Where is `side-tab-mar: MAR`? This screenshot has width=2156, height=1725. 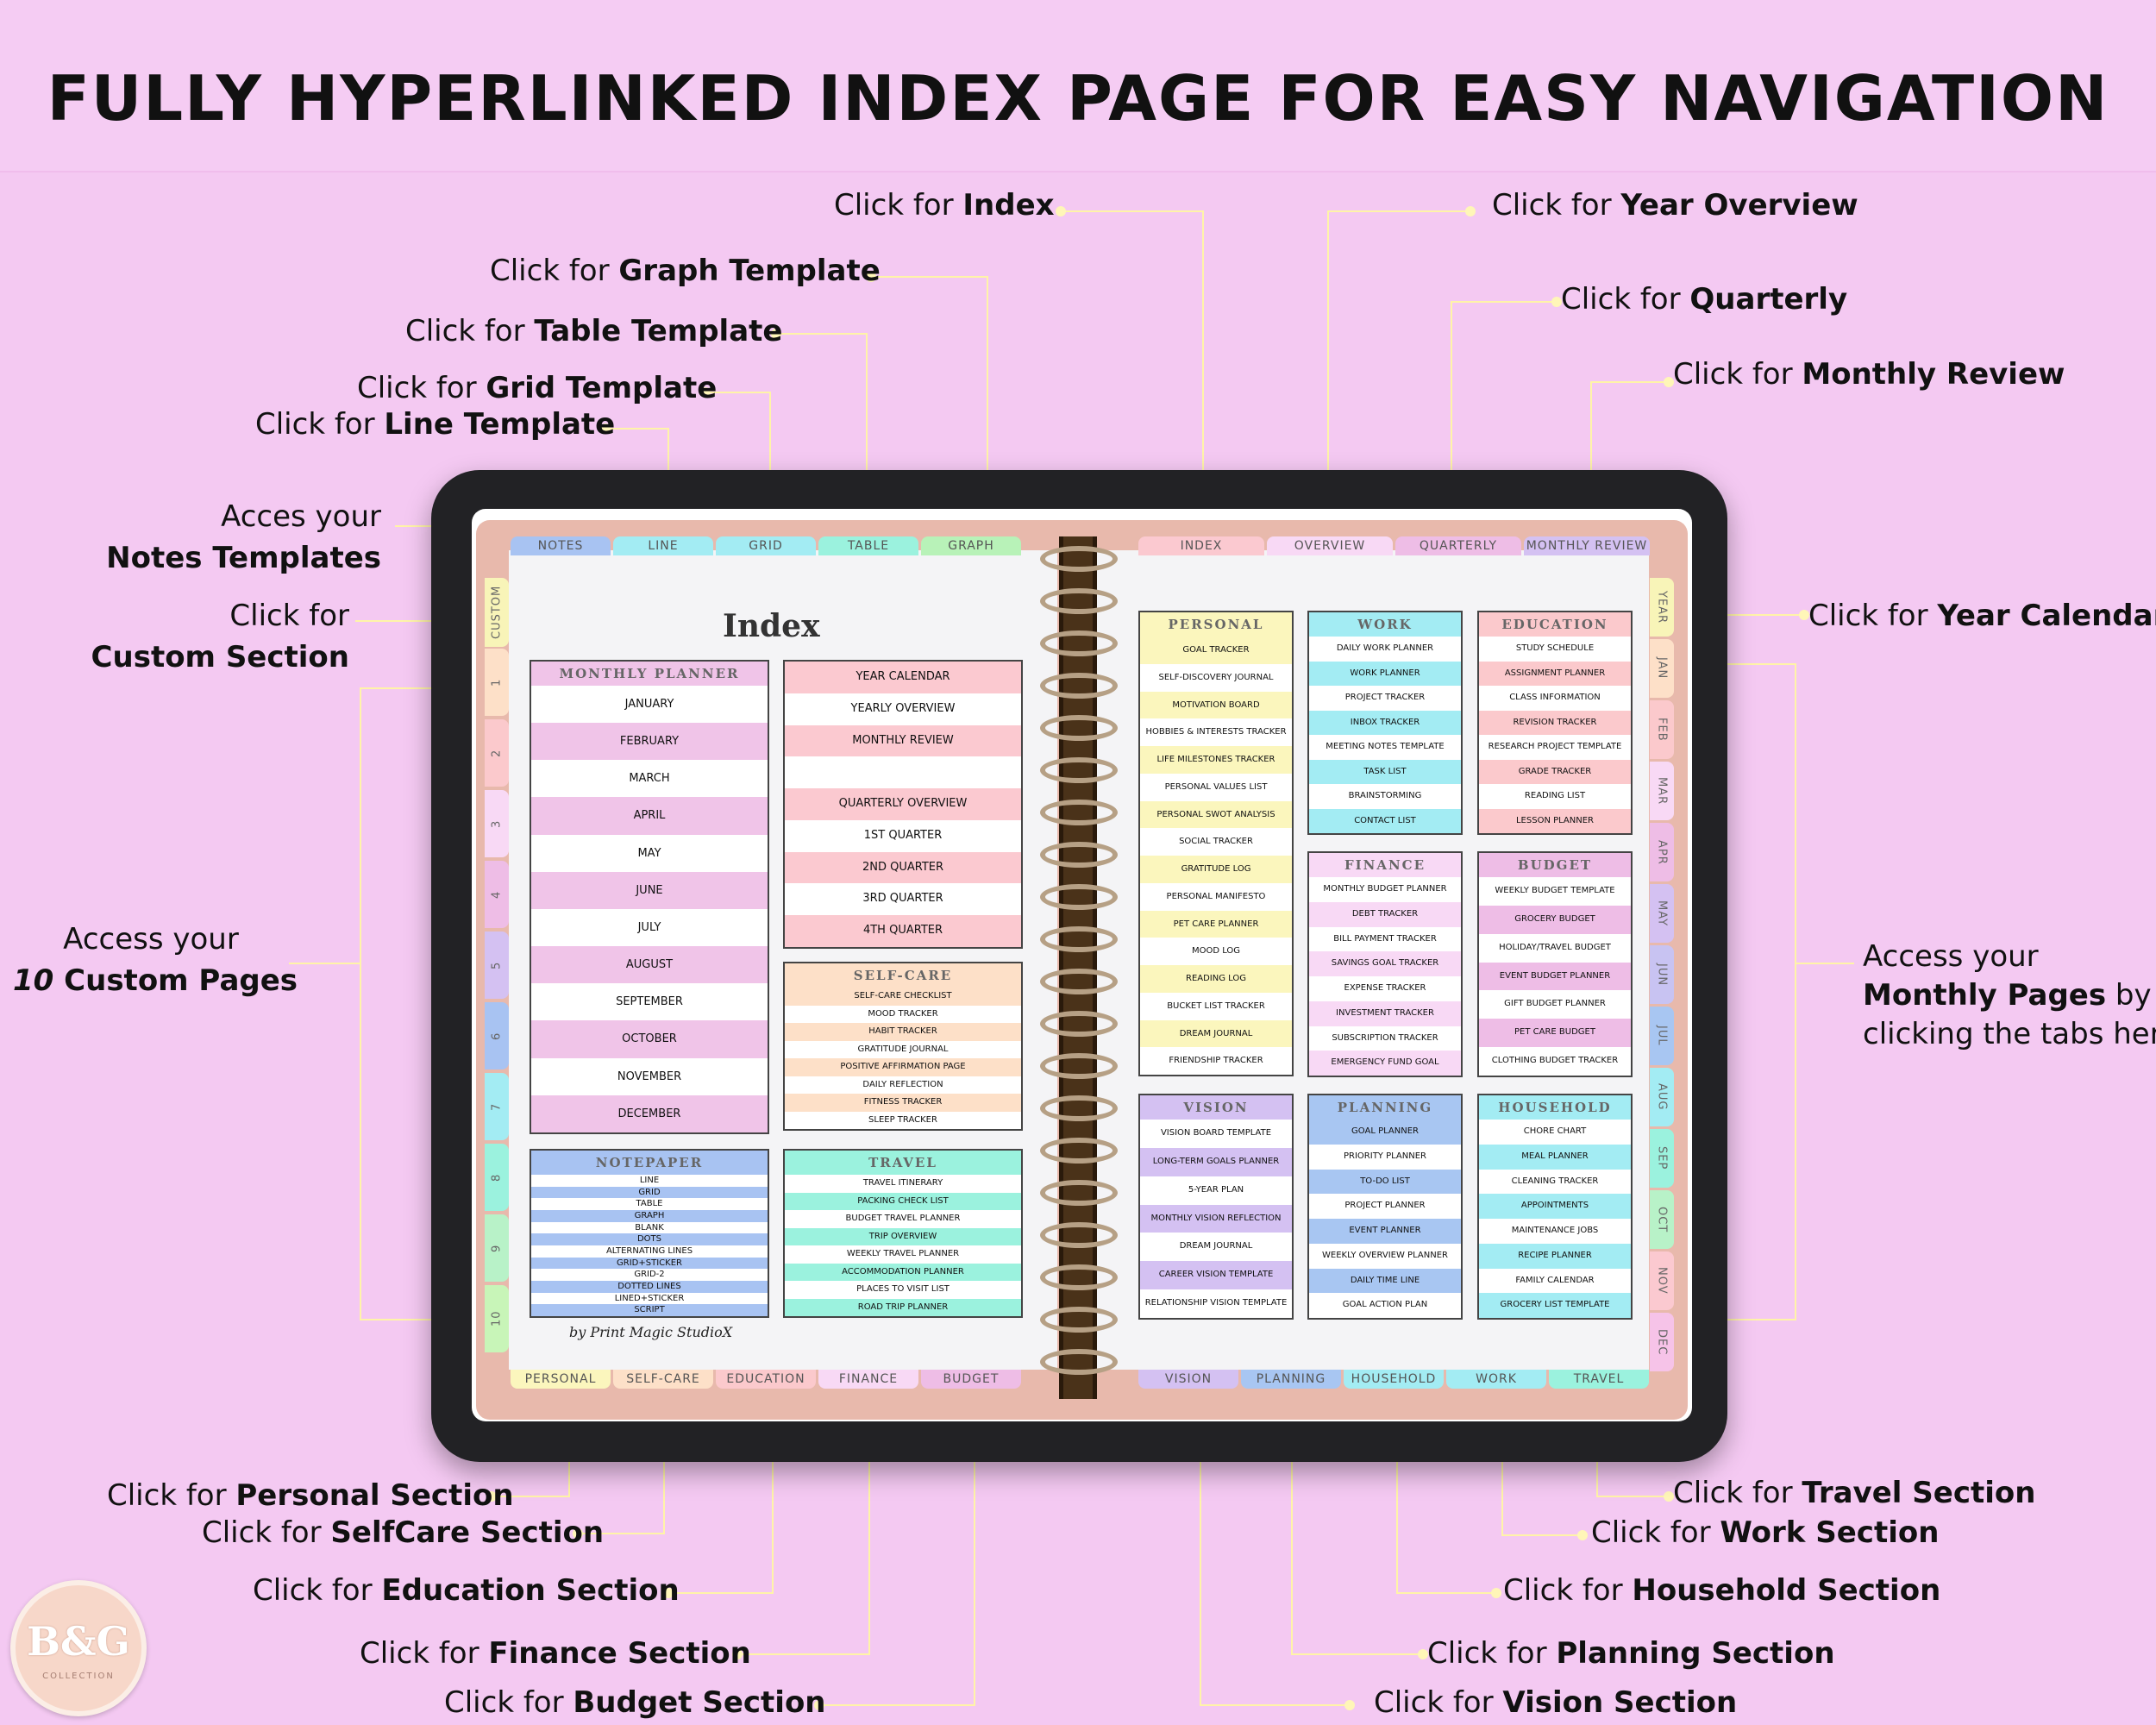 side-tab-mar: MAR is located at coordinates (1662, 791).